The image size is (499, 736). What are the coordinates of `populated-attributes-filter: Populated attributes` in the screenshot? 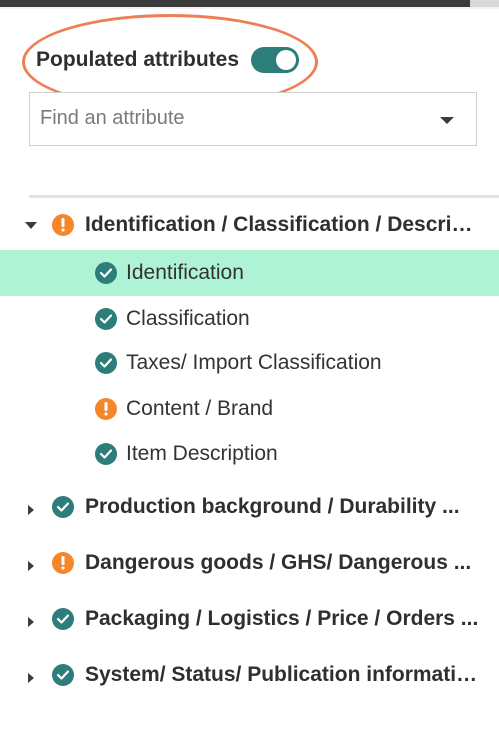 It's located at (168, 60).